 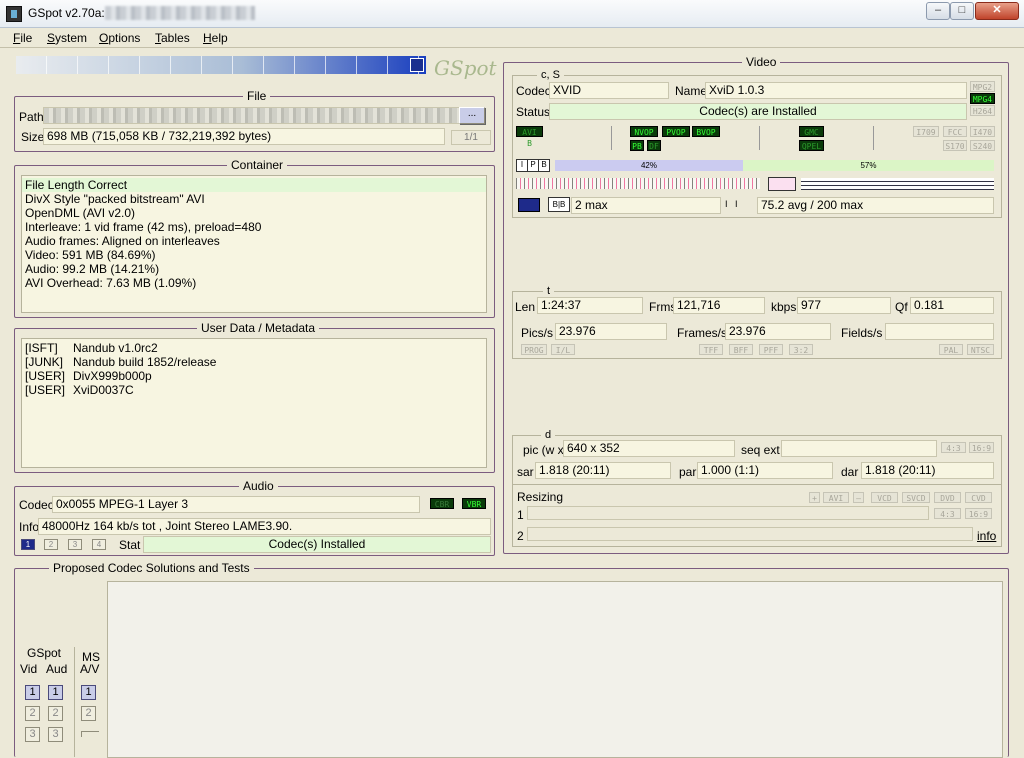 What do you see at coordinates (719, 305) in the screenshot?
I see `frms-field: 121,716` at bounding box center [719, 305].